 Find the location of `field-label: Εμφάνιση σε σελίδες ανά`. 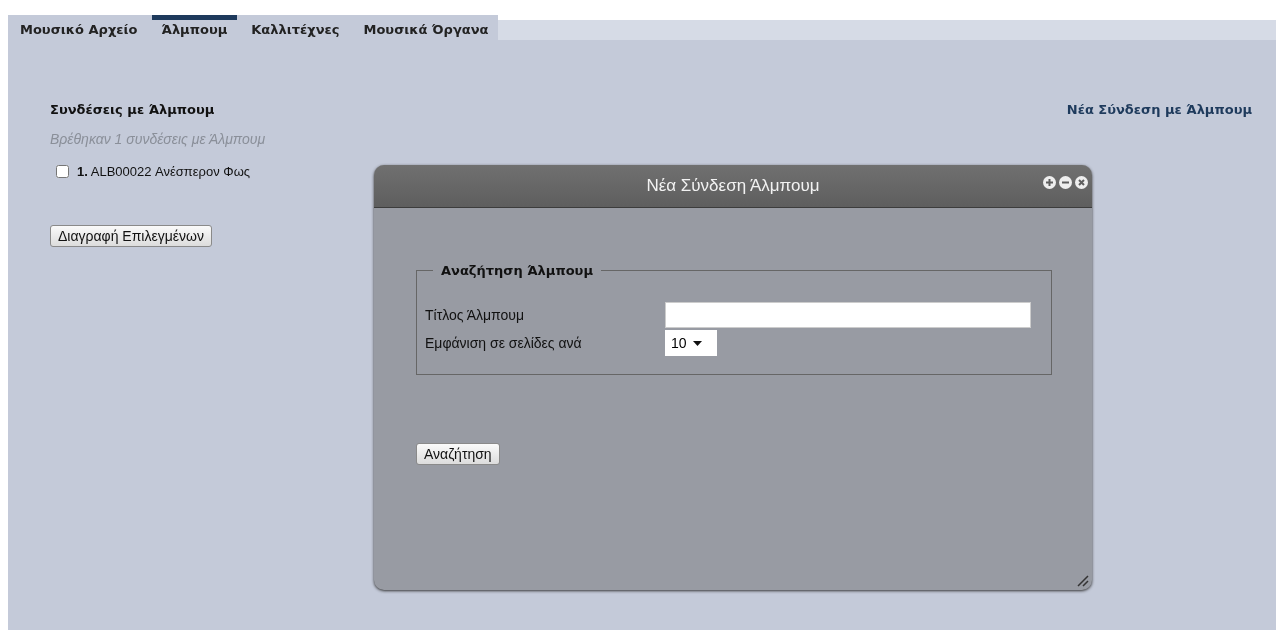

field-label: Εμφάνιση σε σελίδες ανά is located at coordinates (504, 343).